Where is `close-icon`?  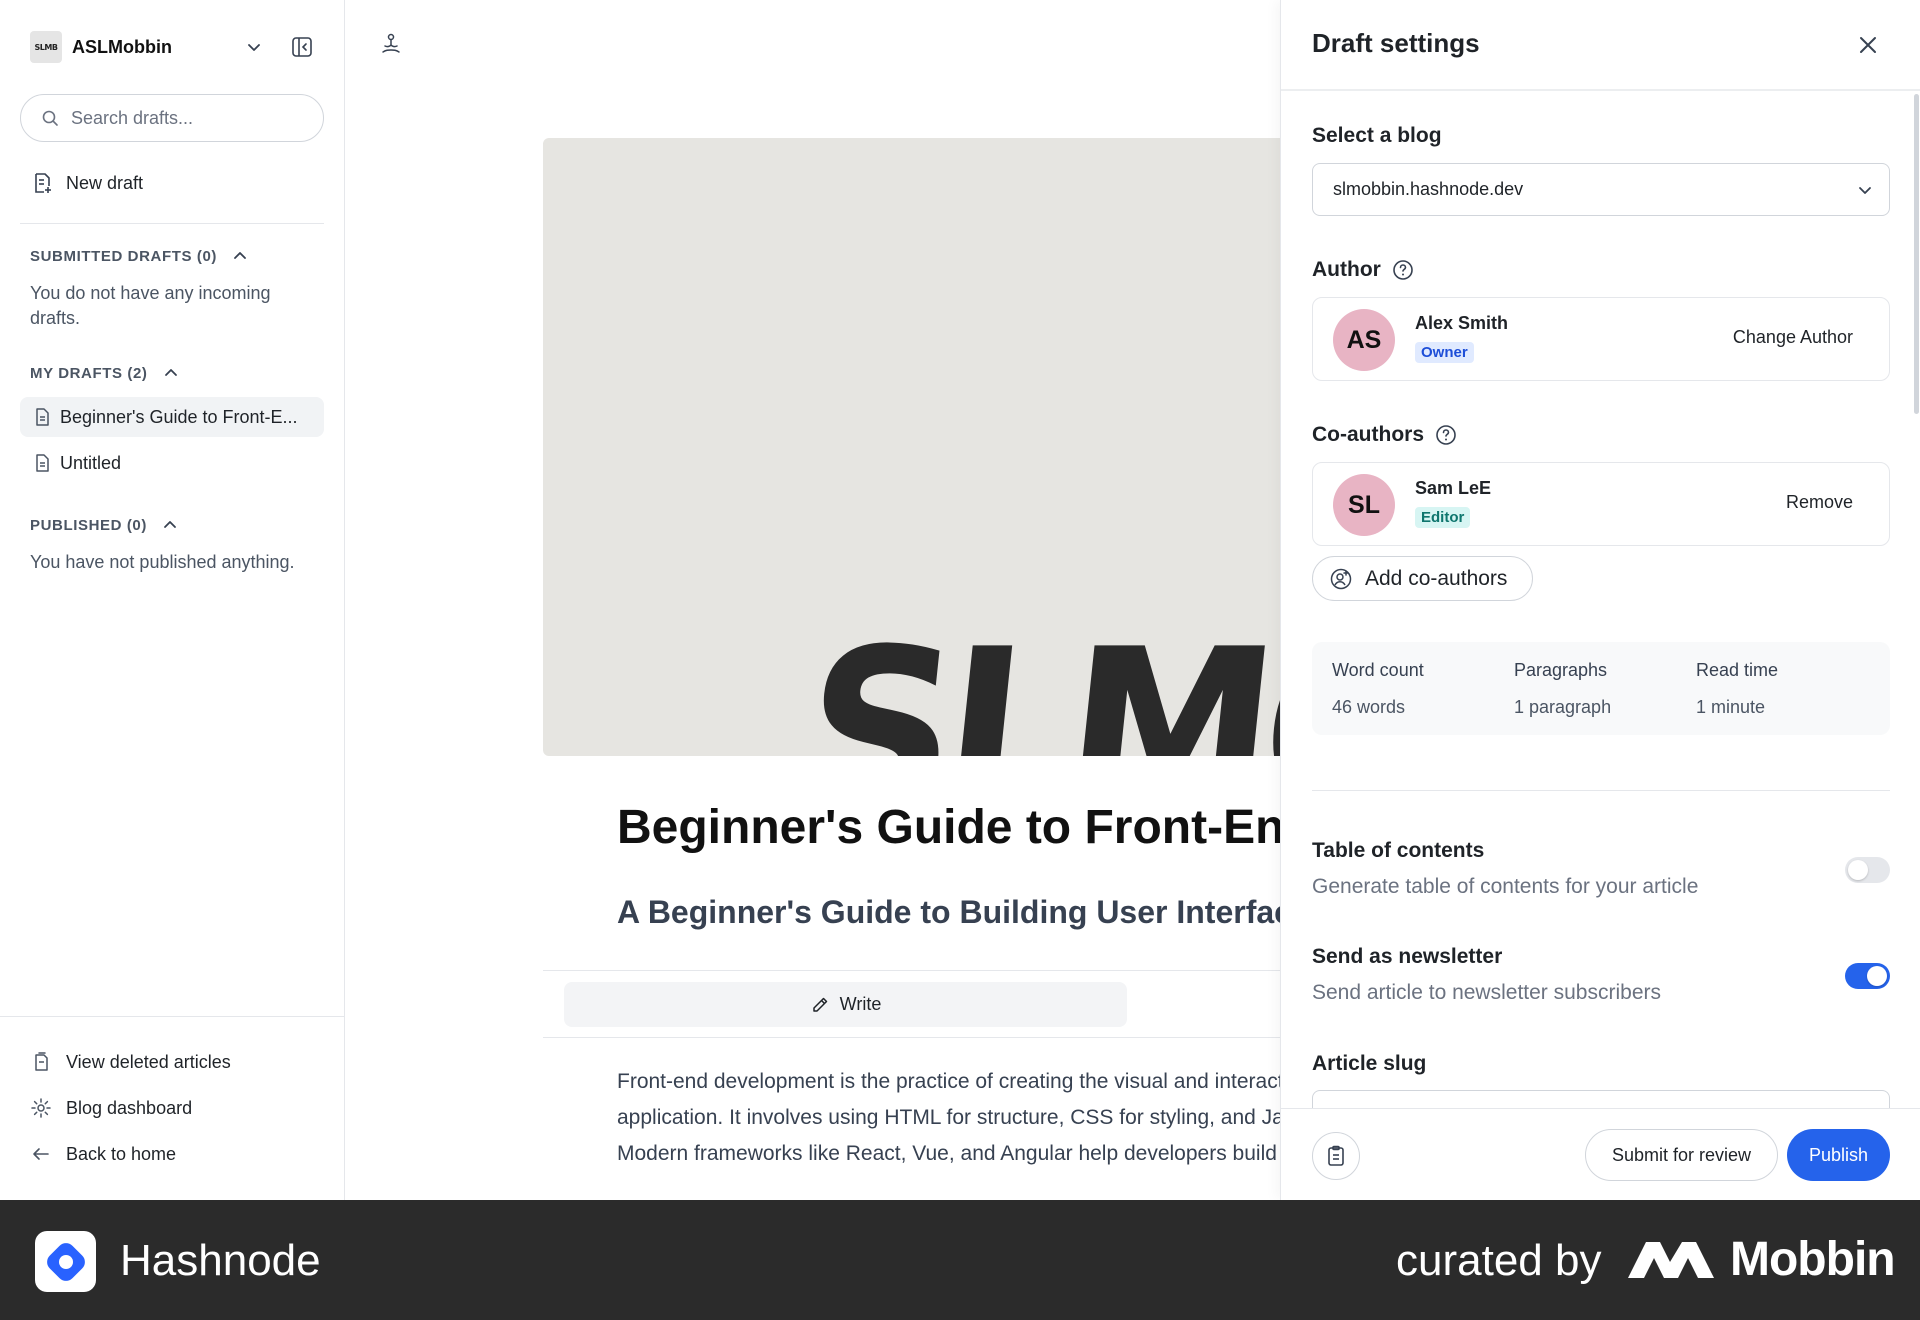
close-icon is located at coordinates (1868, 45).